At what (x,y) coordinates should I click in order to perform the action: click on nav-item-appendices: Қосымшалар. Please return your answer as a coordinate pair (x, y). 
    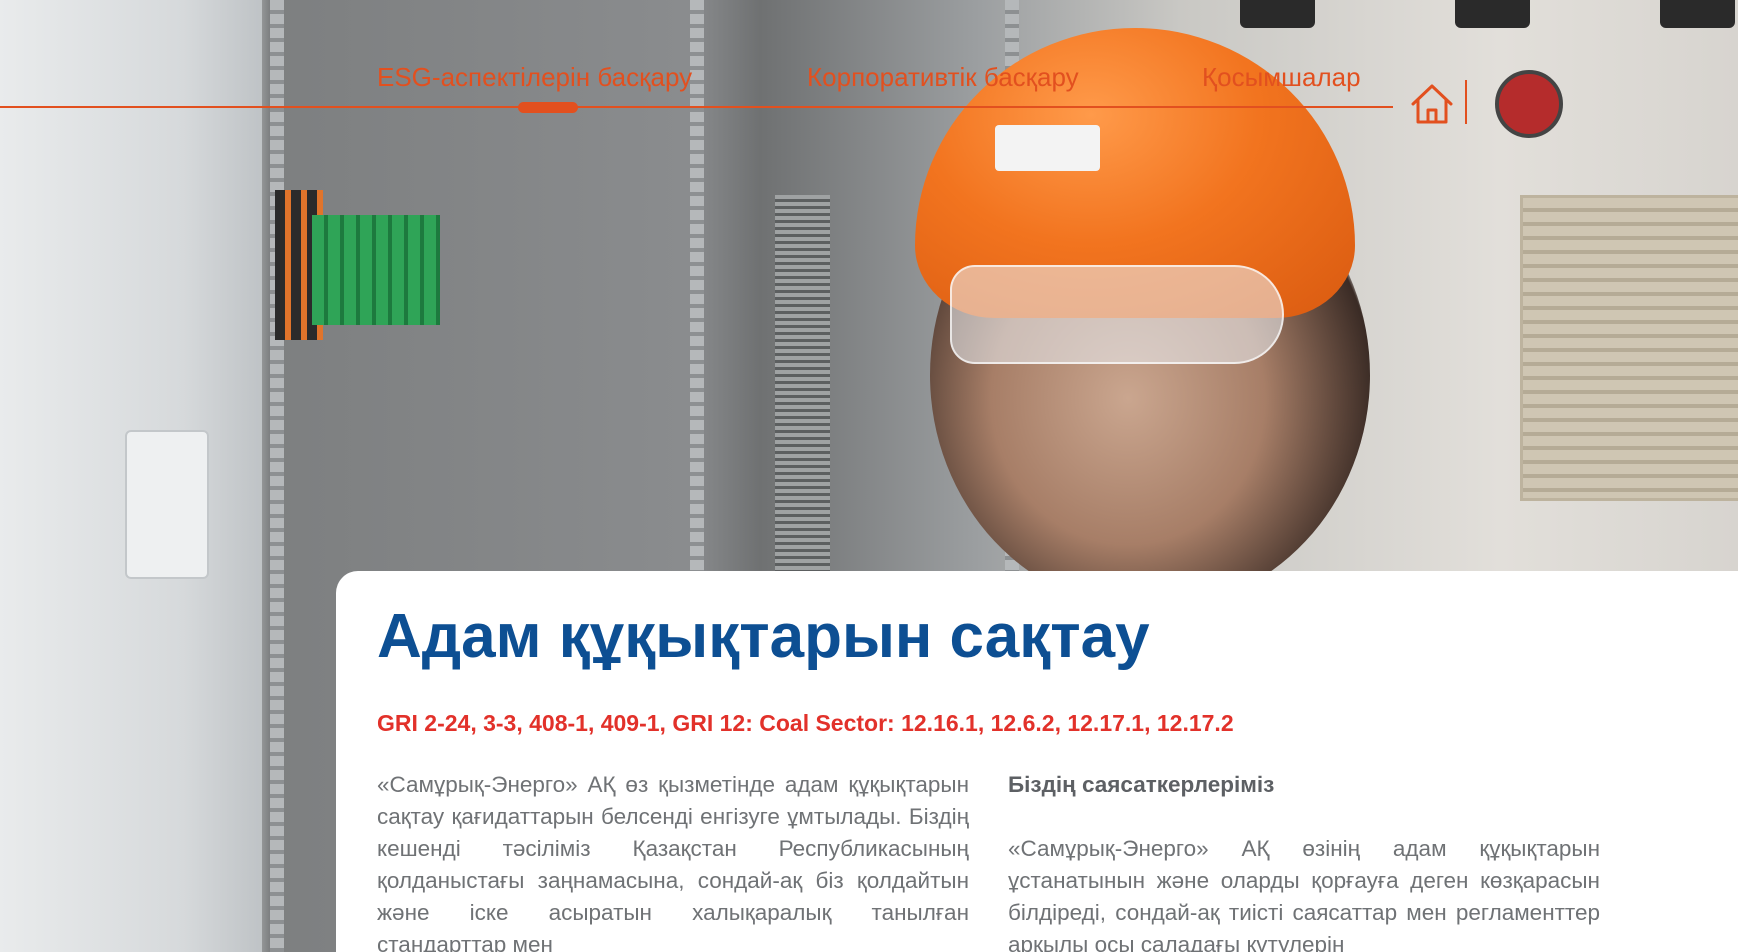
    Looking at the image, I should click on (1281, 77).